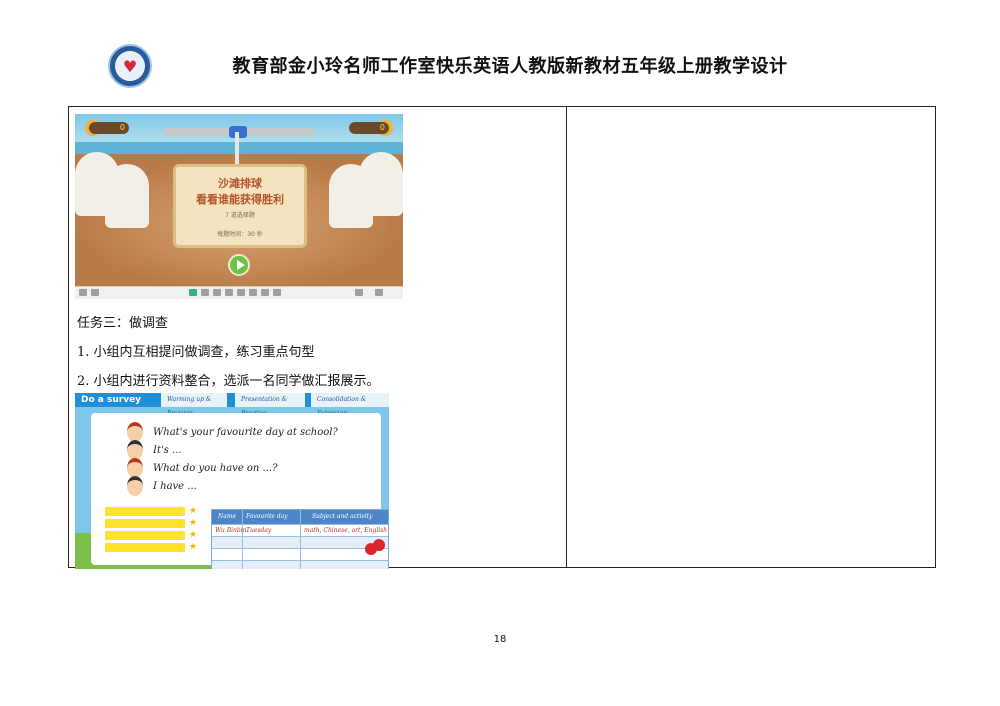  I want to click on beach-volleyball-game-screenshot: 0 0 沙滩排球 看看谁能获得胜利 7 道选择题 每题时间：30 秒, so click(239, 206).